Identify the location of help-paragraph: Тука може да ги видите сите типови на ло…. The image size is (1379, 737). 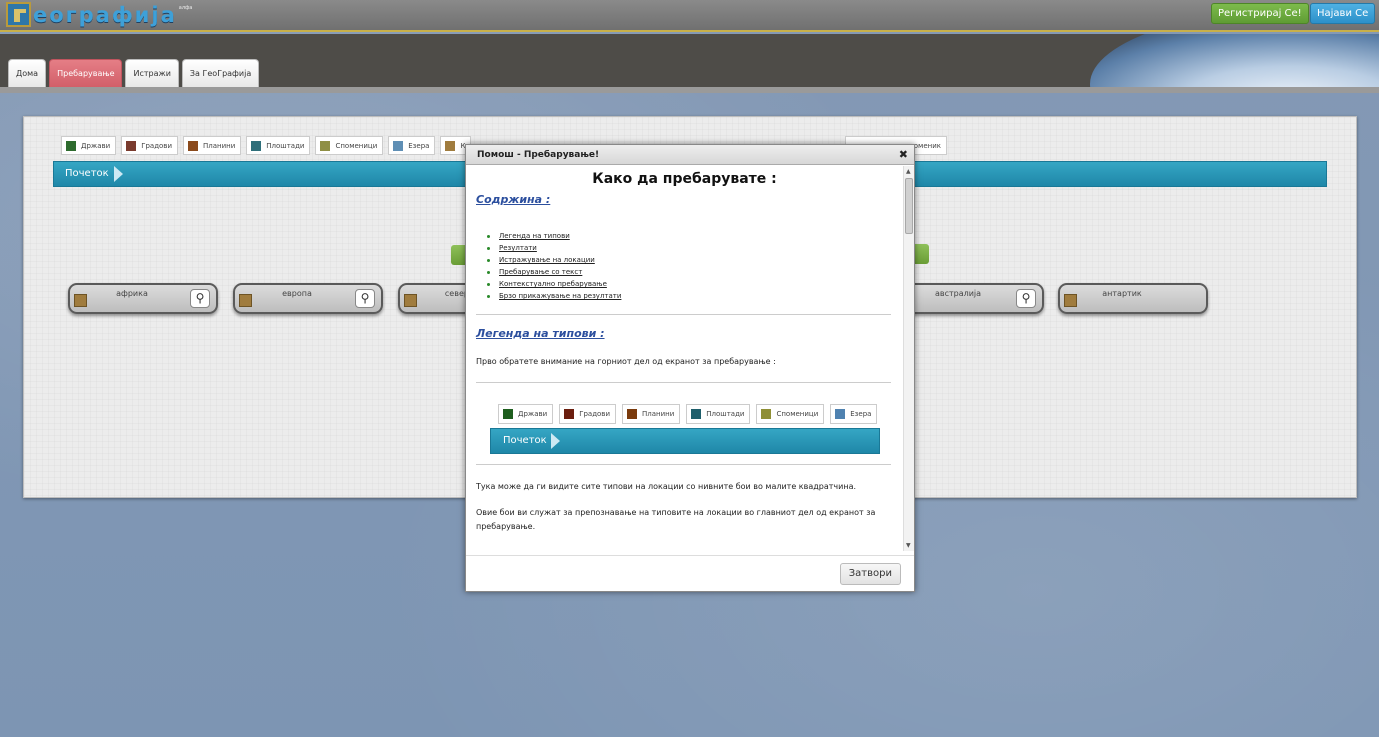
(666, 486).